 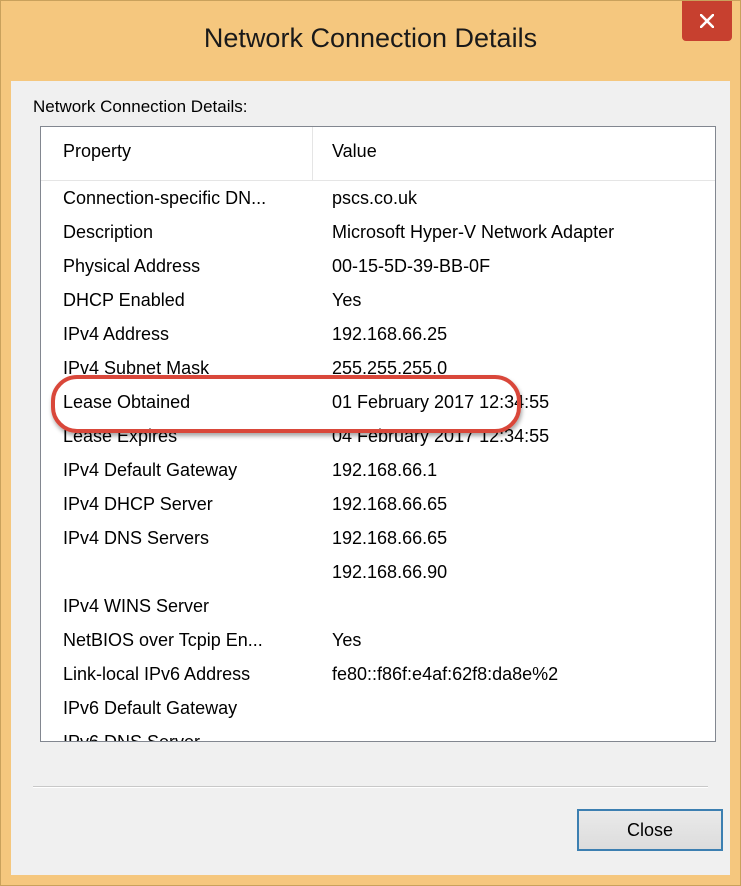 I want to click on list-item: 192.168.66.90, so click(x=378, y=572).